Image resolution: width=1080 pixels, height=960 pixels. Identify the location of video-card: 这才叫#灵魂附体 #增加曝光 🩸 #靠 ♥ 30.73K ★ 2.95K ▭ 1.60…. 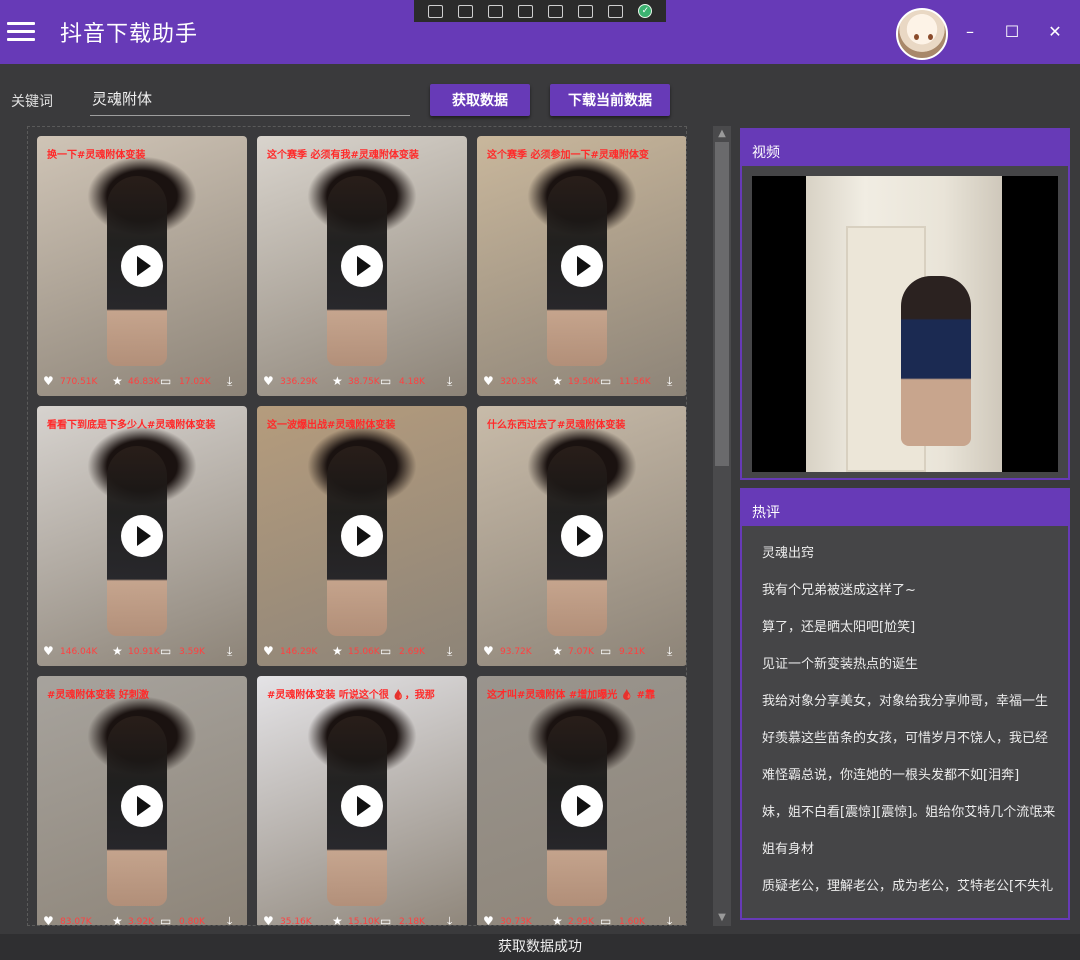
(581, 801).